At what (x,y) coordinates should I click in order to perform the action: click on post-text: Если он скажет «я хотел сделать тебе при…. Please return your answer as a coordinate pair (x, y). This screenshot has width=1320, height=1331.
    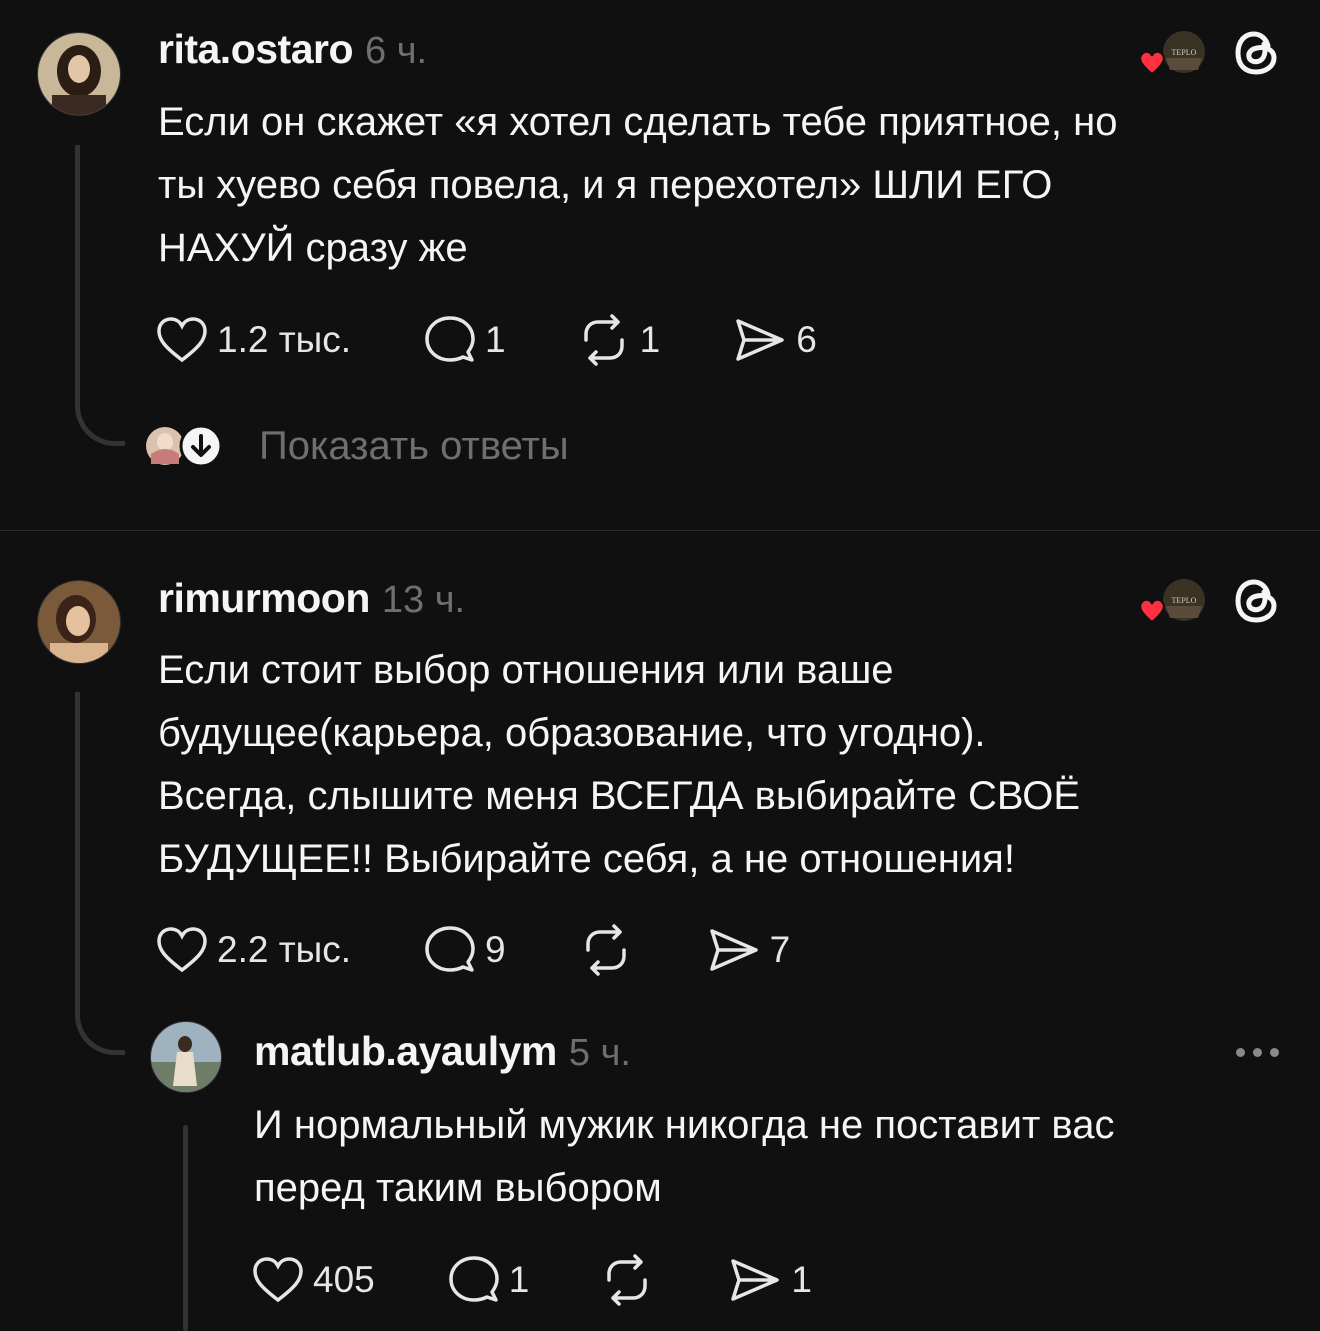
    Looking at the image, I should click on (638, 185).